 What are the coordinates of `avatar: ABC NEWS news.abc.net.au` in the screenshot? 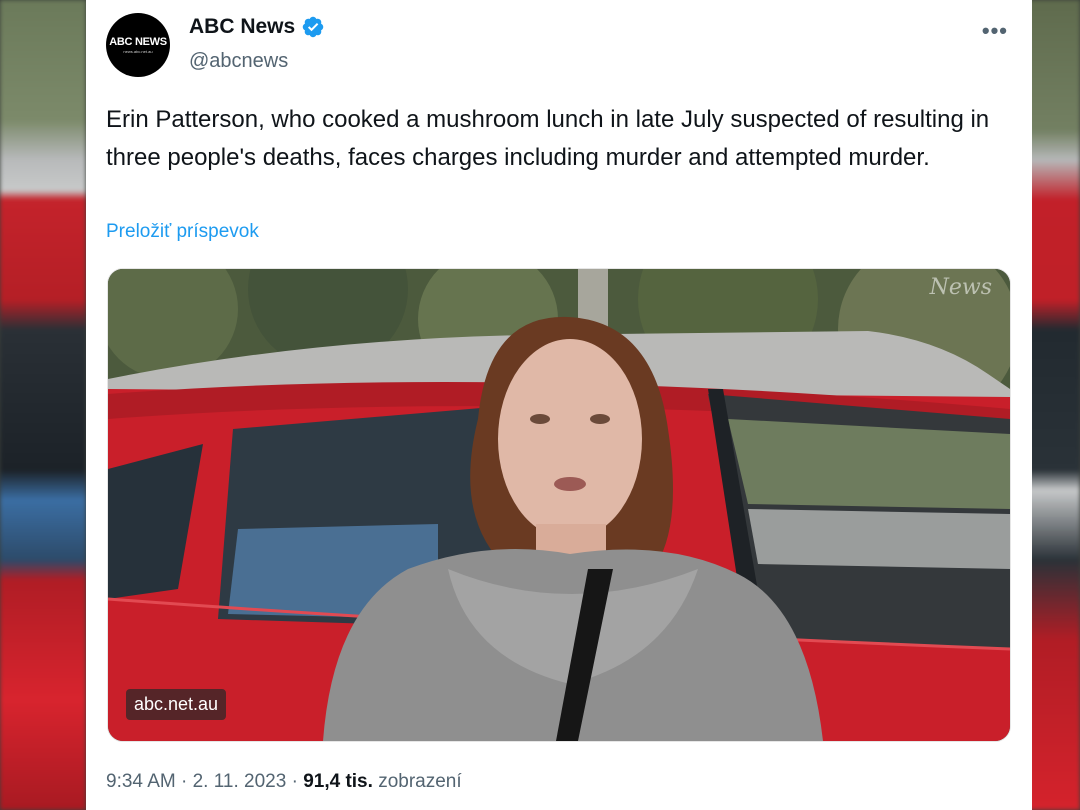 It's located at (138, 45).